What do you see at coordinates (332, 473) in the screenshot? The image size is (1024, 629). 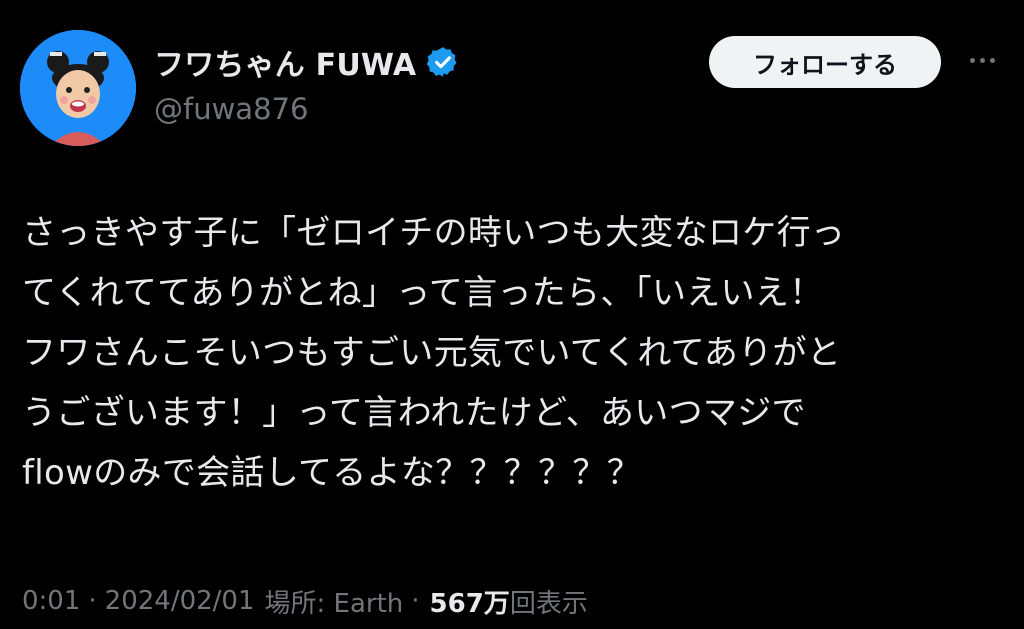 I see `tweet-line: flowのみで会話してるよな？？？？？？` at bounding box center [332, 473].